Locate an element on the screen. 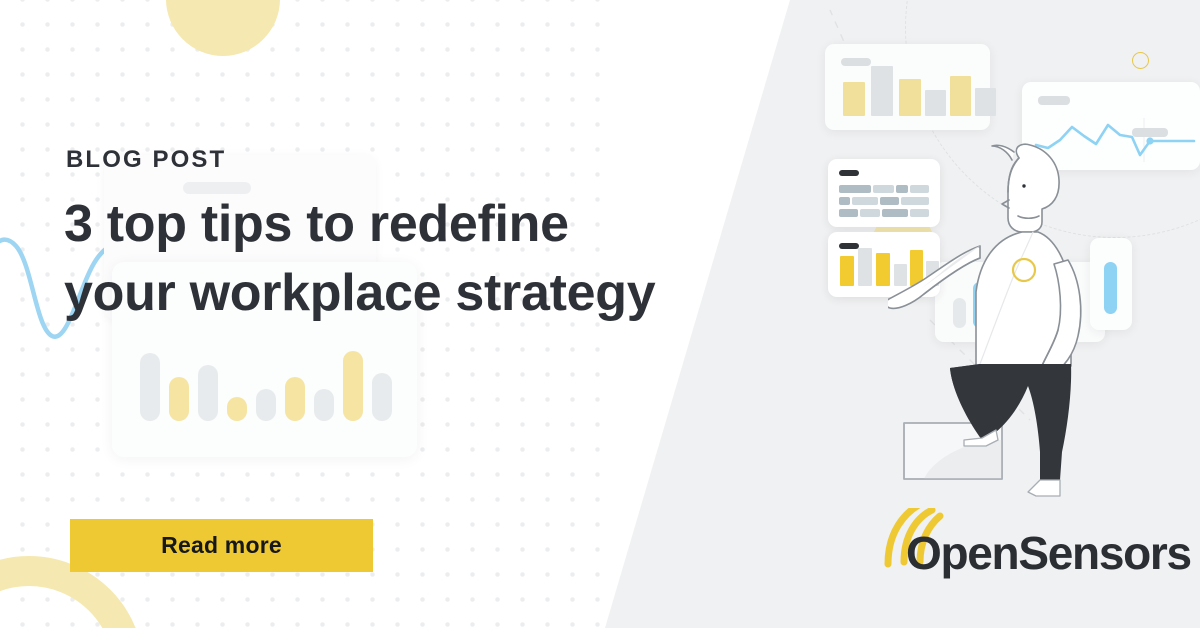  headline-line-2: your workplace strategy is located at coordinates (360, 293).